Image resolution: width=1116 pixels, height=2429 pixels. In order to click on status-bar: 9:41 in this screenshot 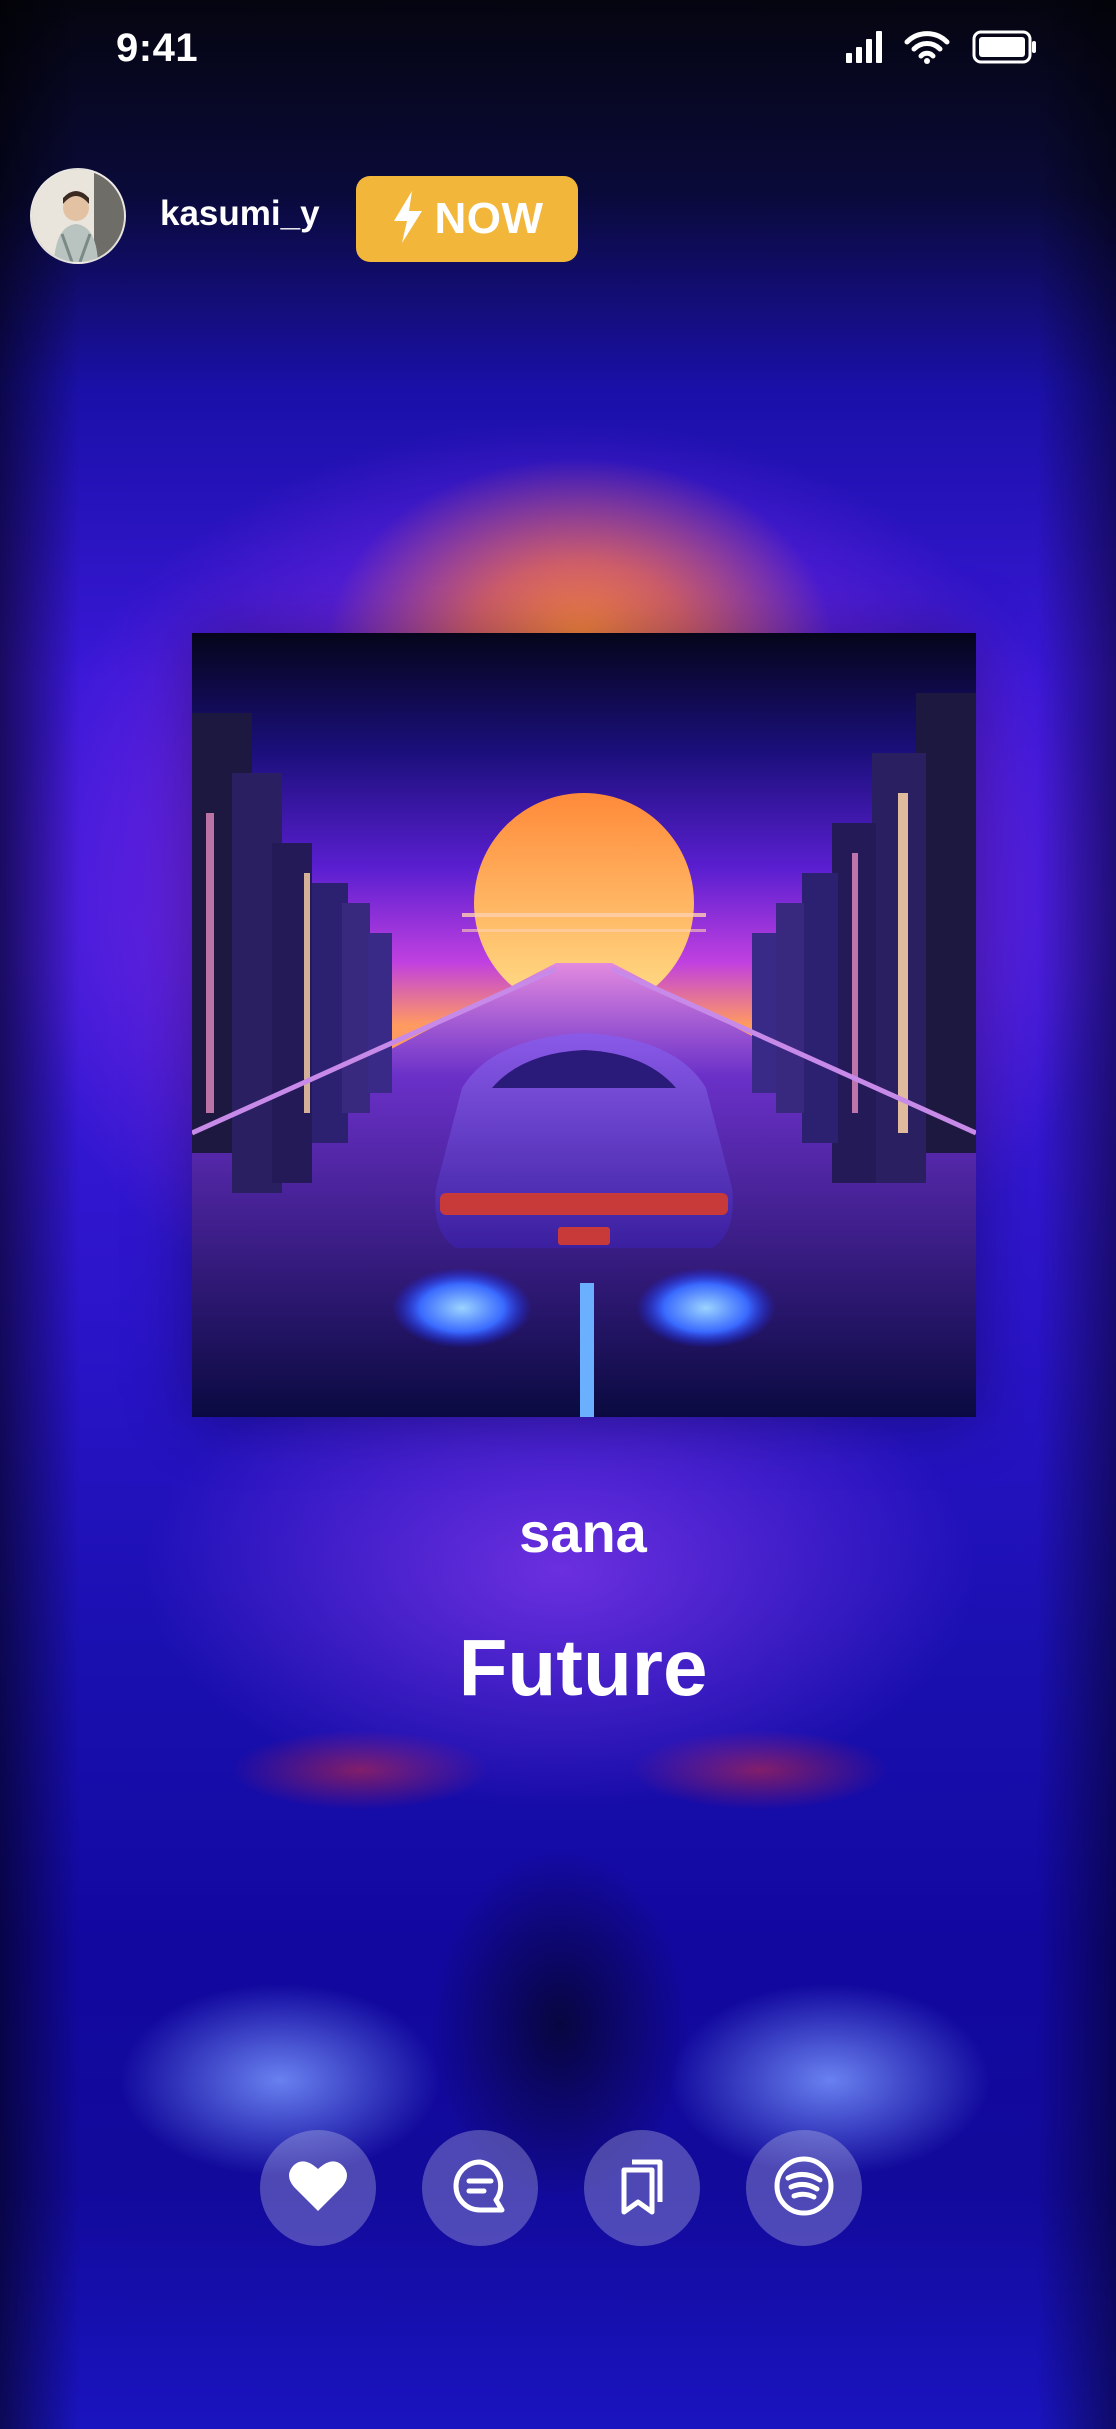, I will do `click(558, 50)`.